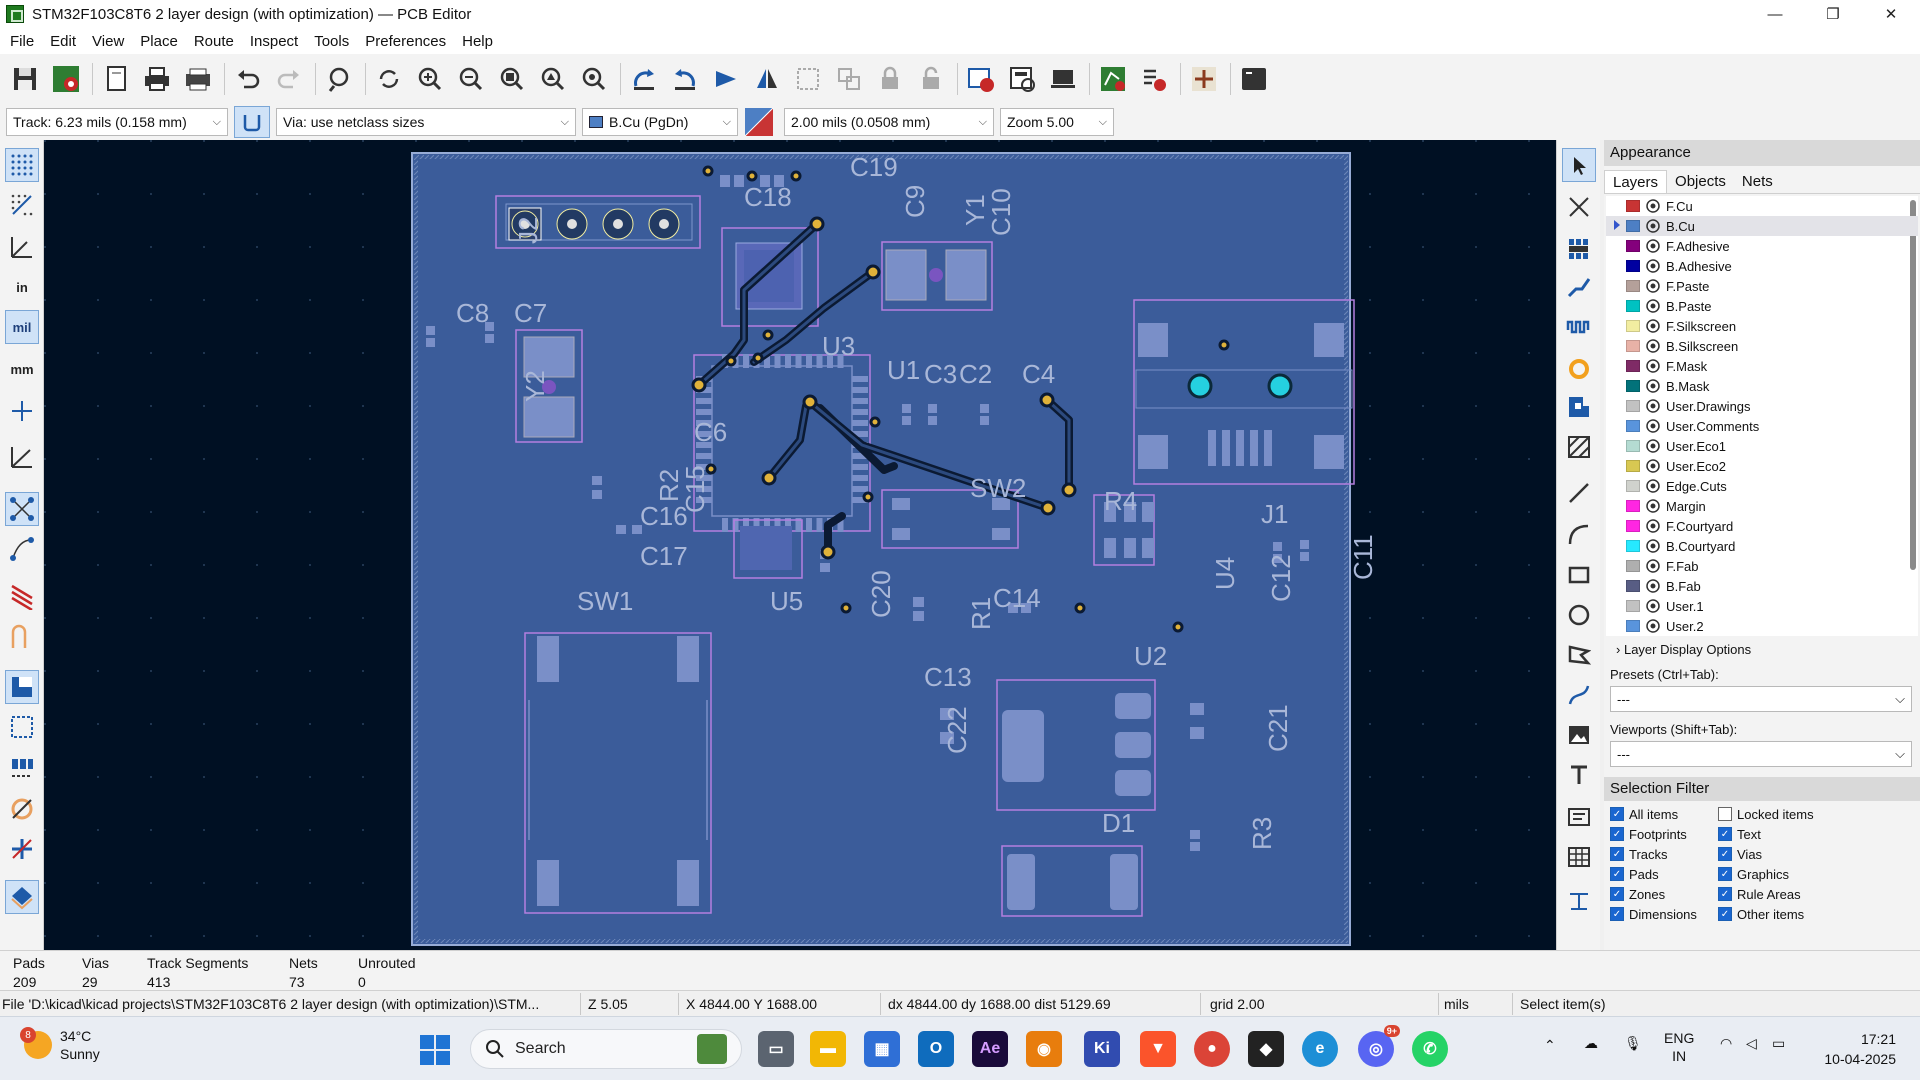 This screenshot has width=1920, height=1080. I want to click on track-fill-icon, so click(22, 849).